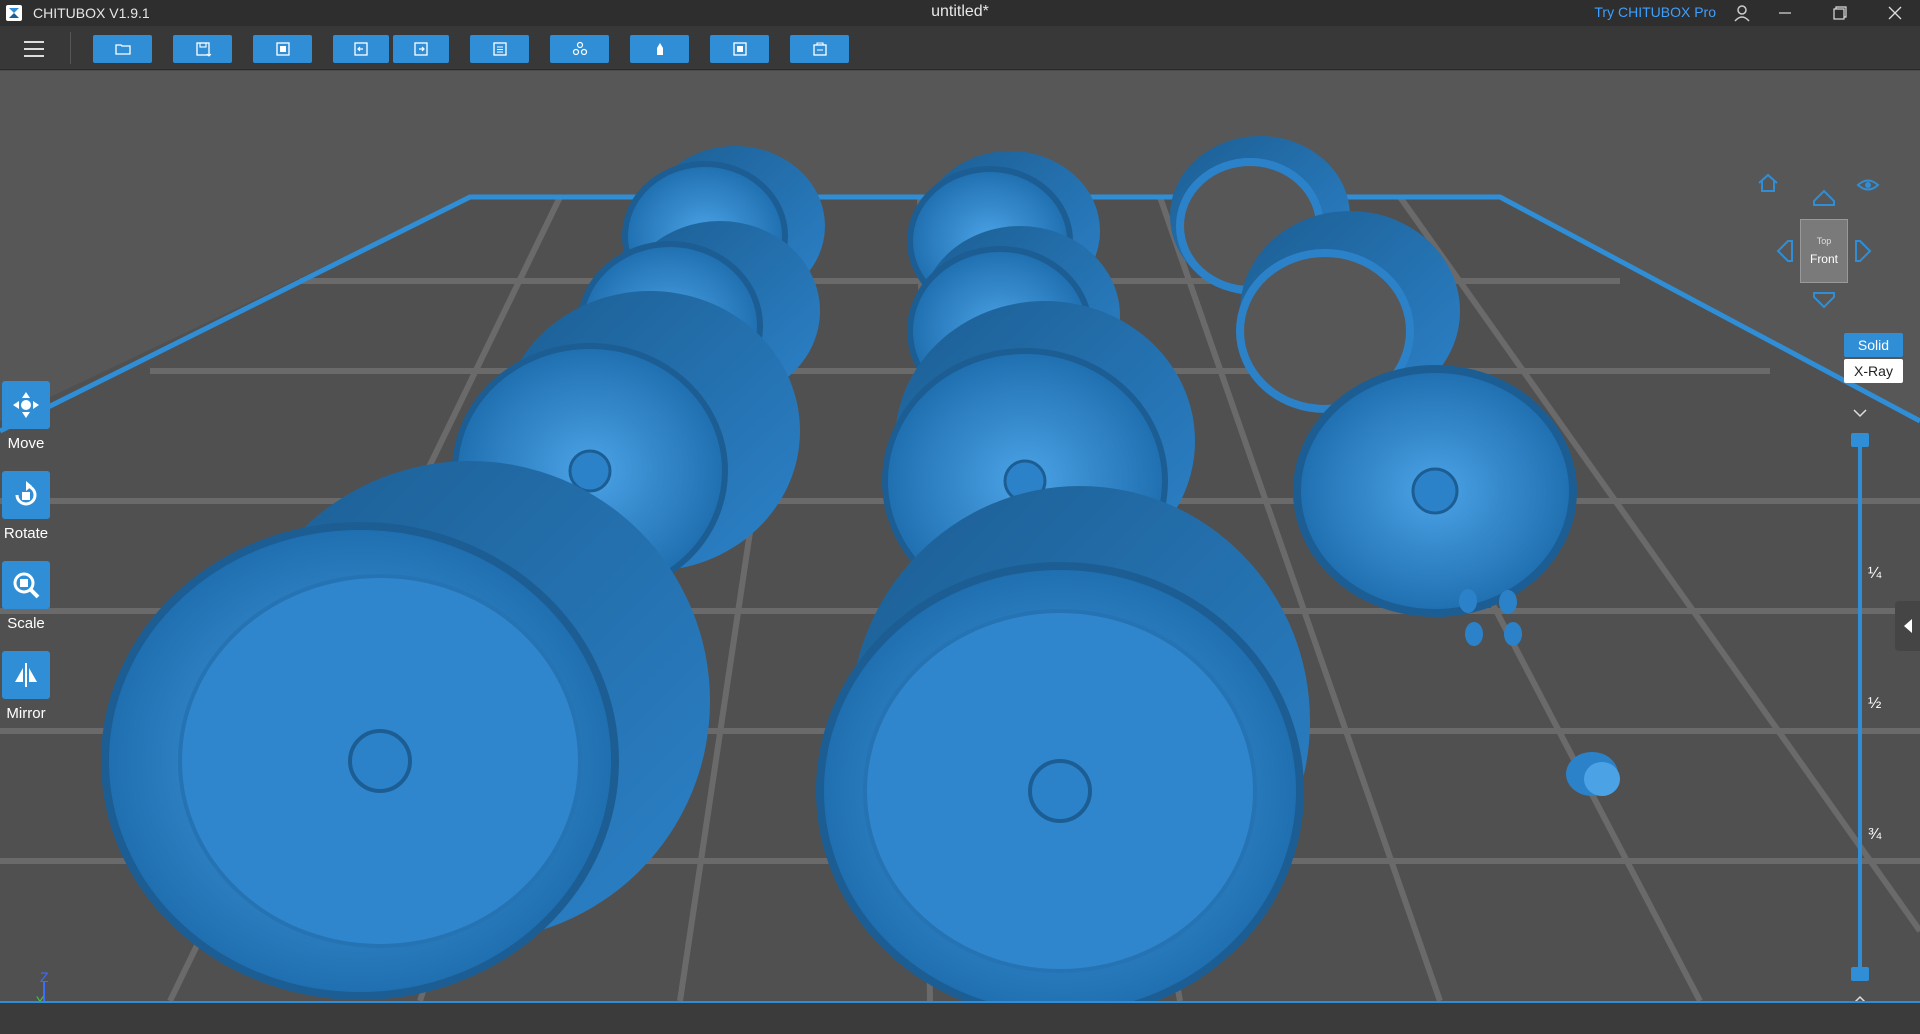  I want to click on list-icon, so click(499, 49).